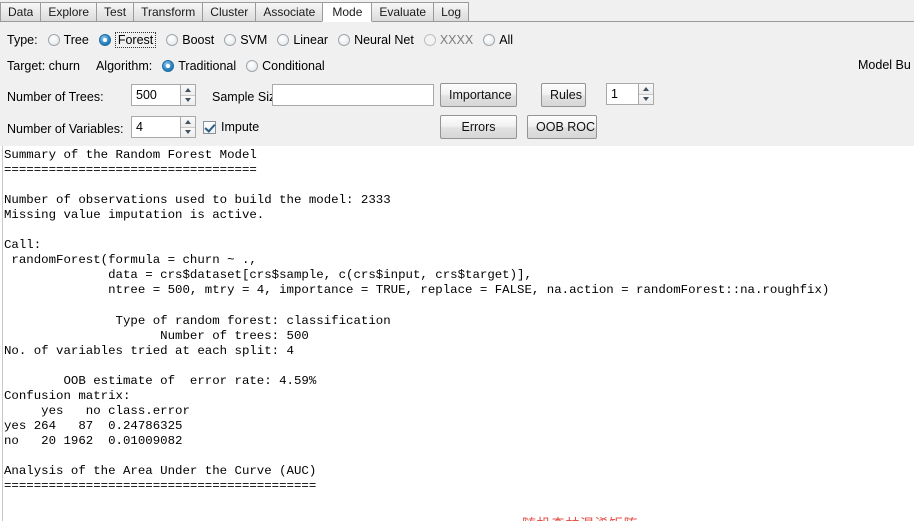 This screenshot has height=521, width=914. I want to click on radio-type-xxxx: XXXX, so click(448, 40).